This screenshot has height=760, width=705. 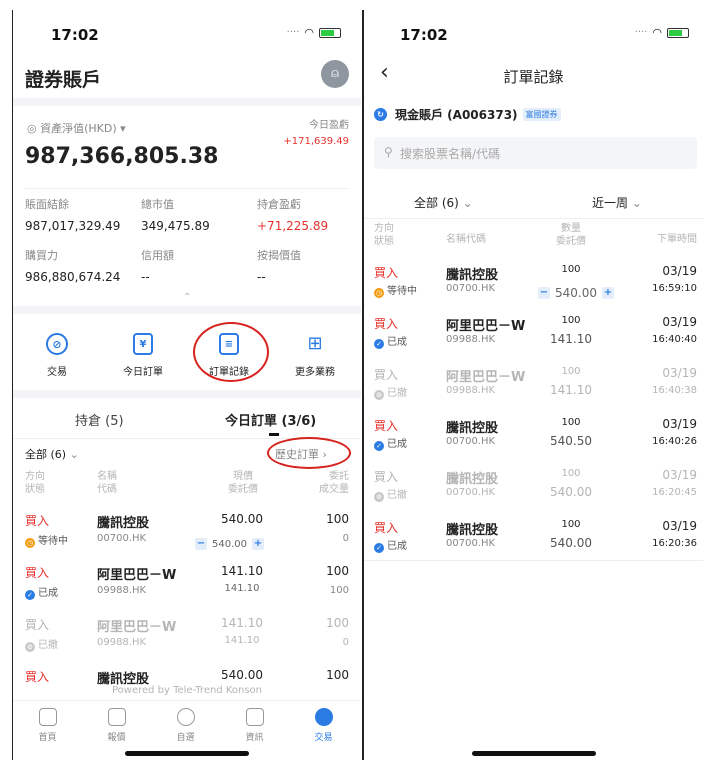 What do you see at coordinates (187, 753) in the screenshot?
I see `home-indicator` at bounding box center [187, 753].